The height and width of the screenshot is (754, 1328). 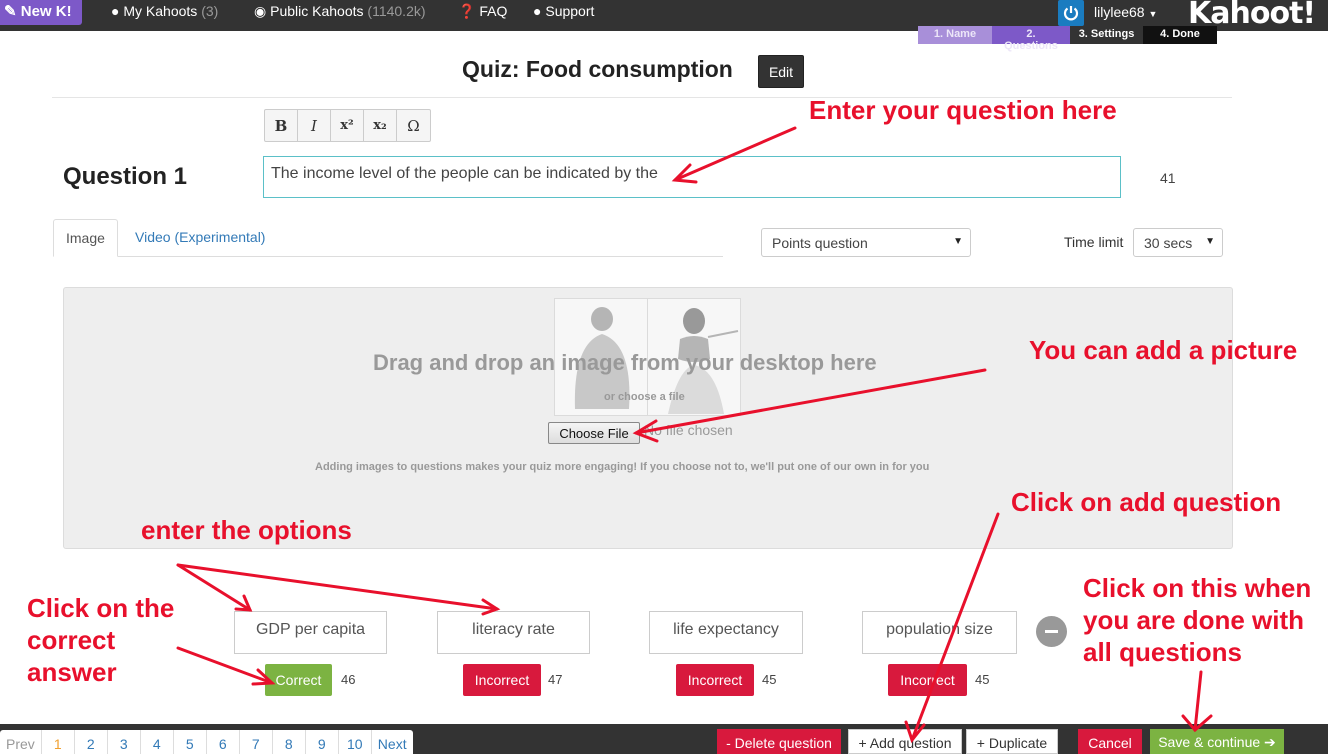 What do you see at coordinates (1094, 242) in the screenshot?
I see `time-limit-label: Time limit` at bounding box center [1094, 242].